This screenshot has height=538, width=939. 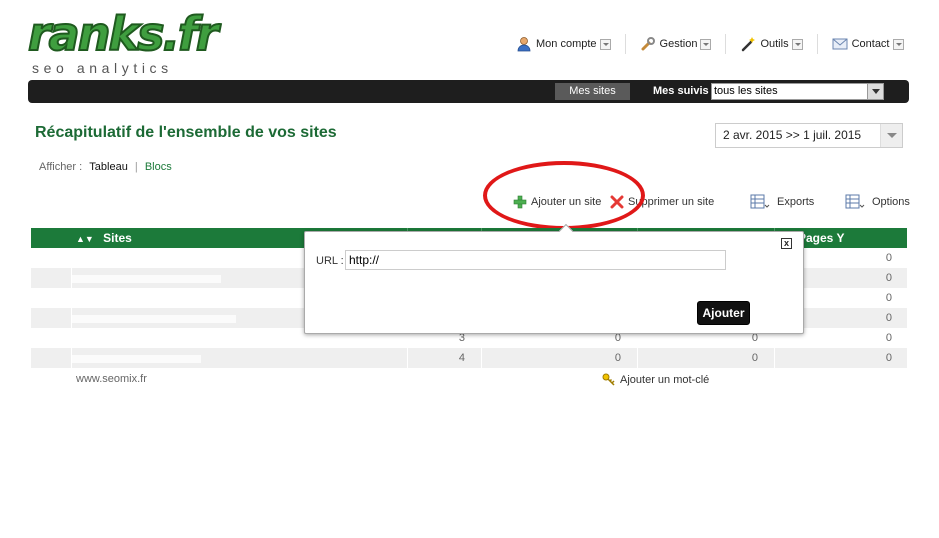 I want to click on menu-gestion-label: Gestion, so click(x=678, y=44).